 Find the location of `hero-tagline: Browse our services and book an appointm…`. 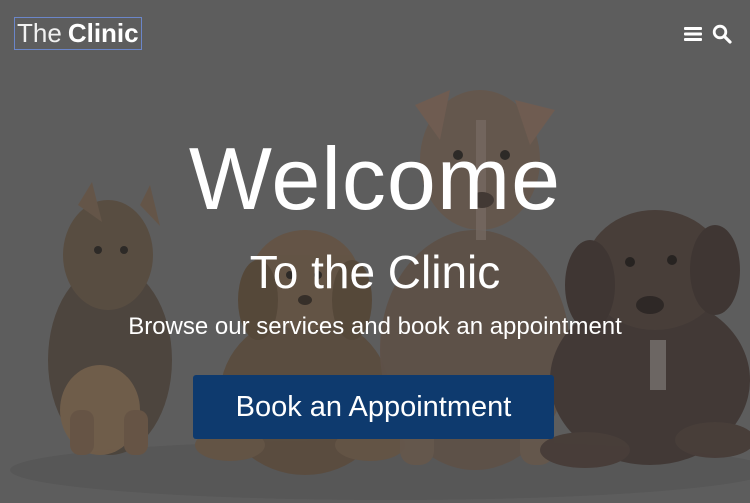

hero-tagline: Browse our services and book an appointm… is located at coordinates (375, 326).